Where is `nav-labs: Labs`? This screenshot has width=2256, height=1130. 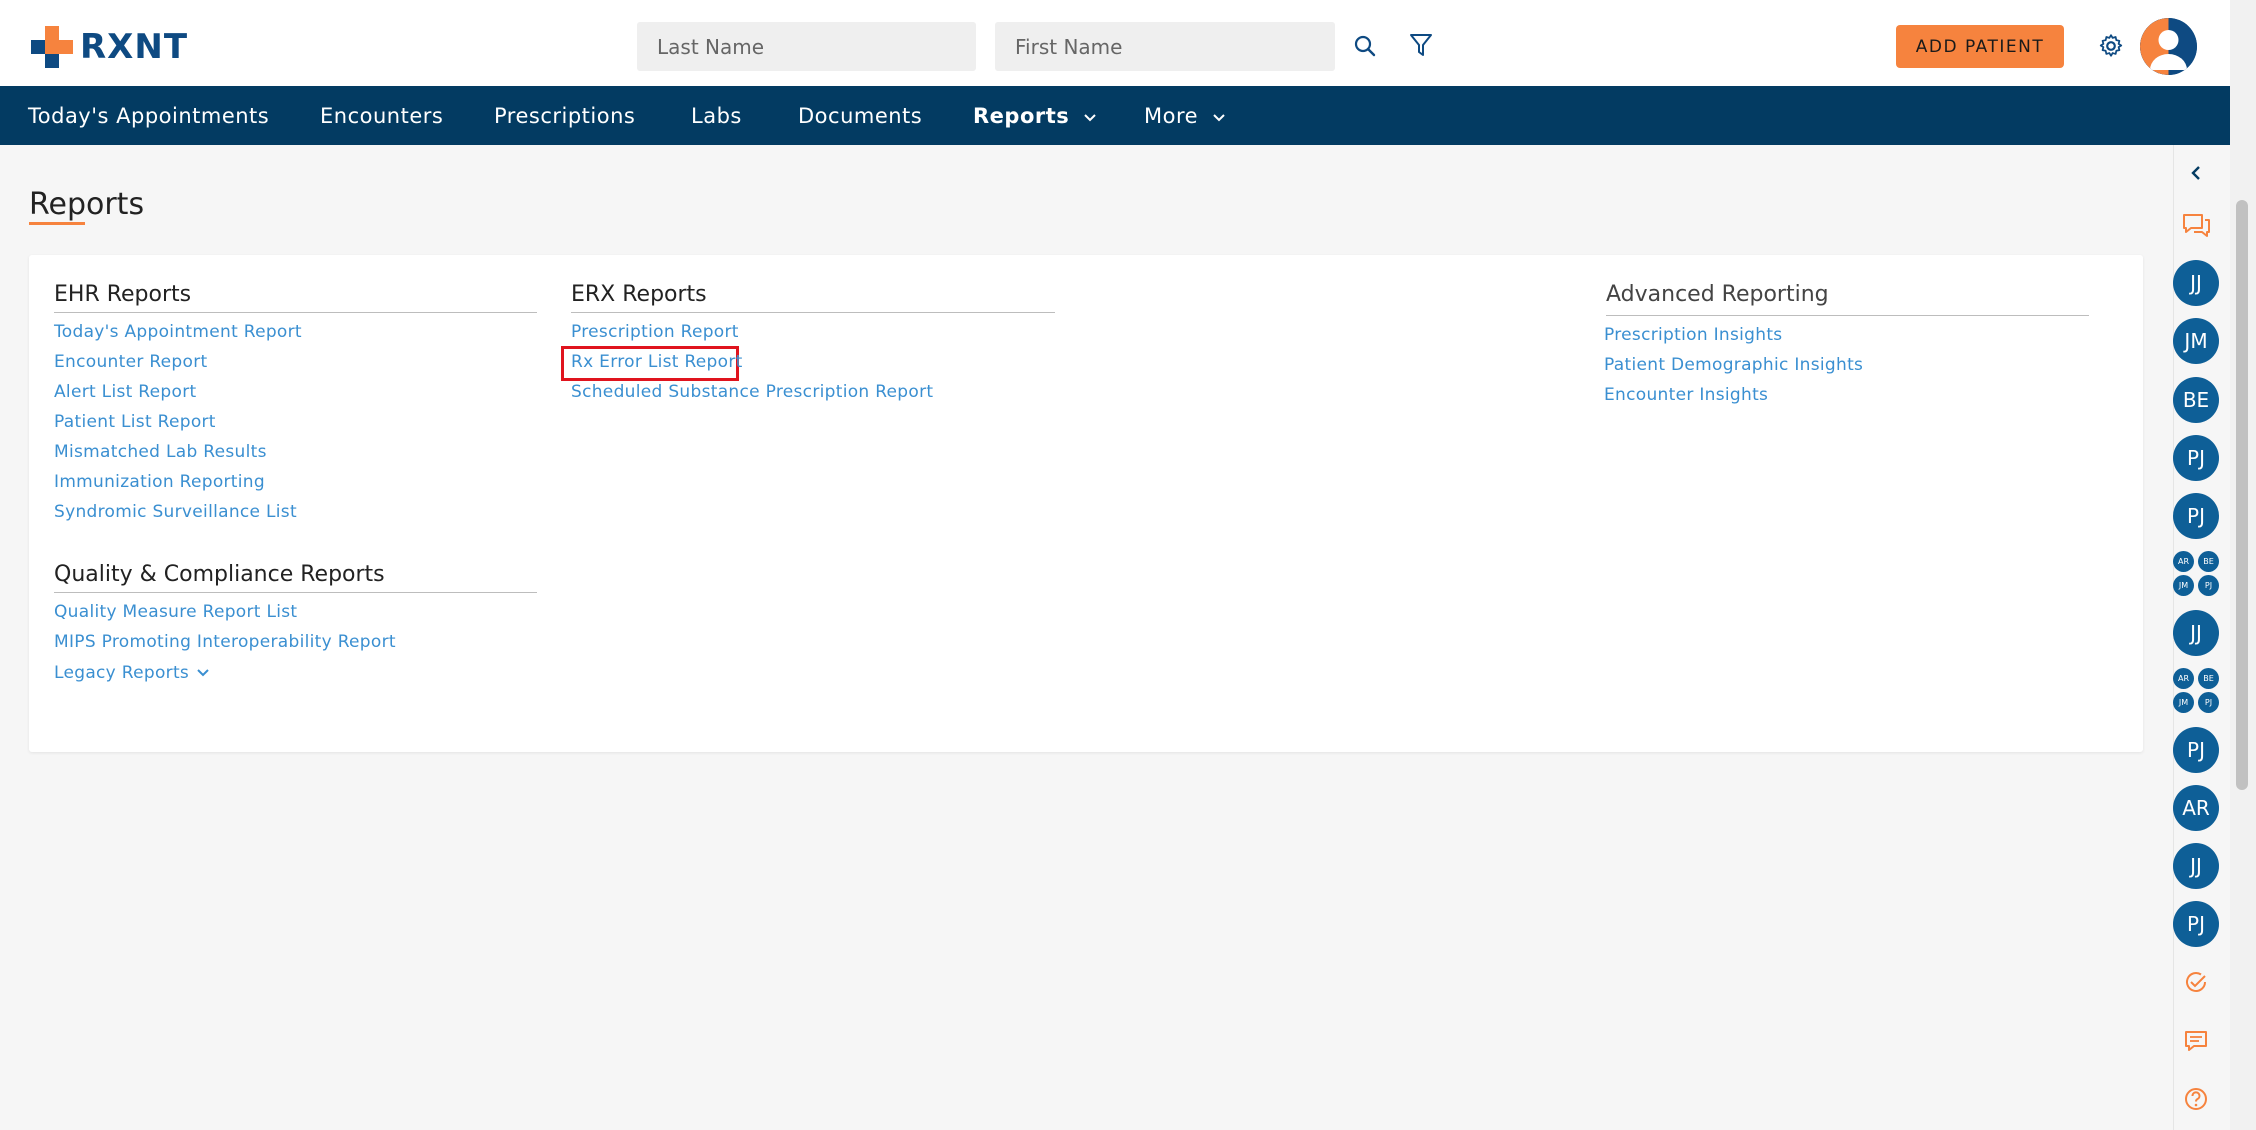
nav-labs: Labs is located at coordinates (716, 115).